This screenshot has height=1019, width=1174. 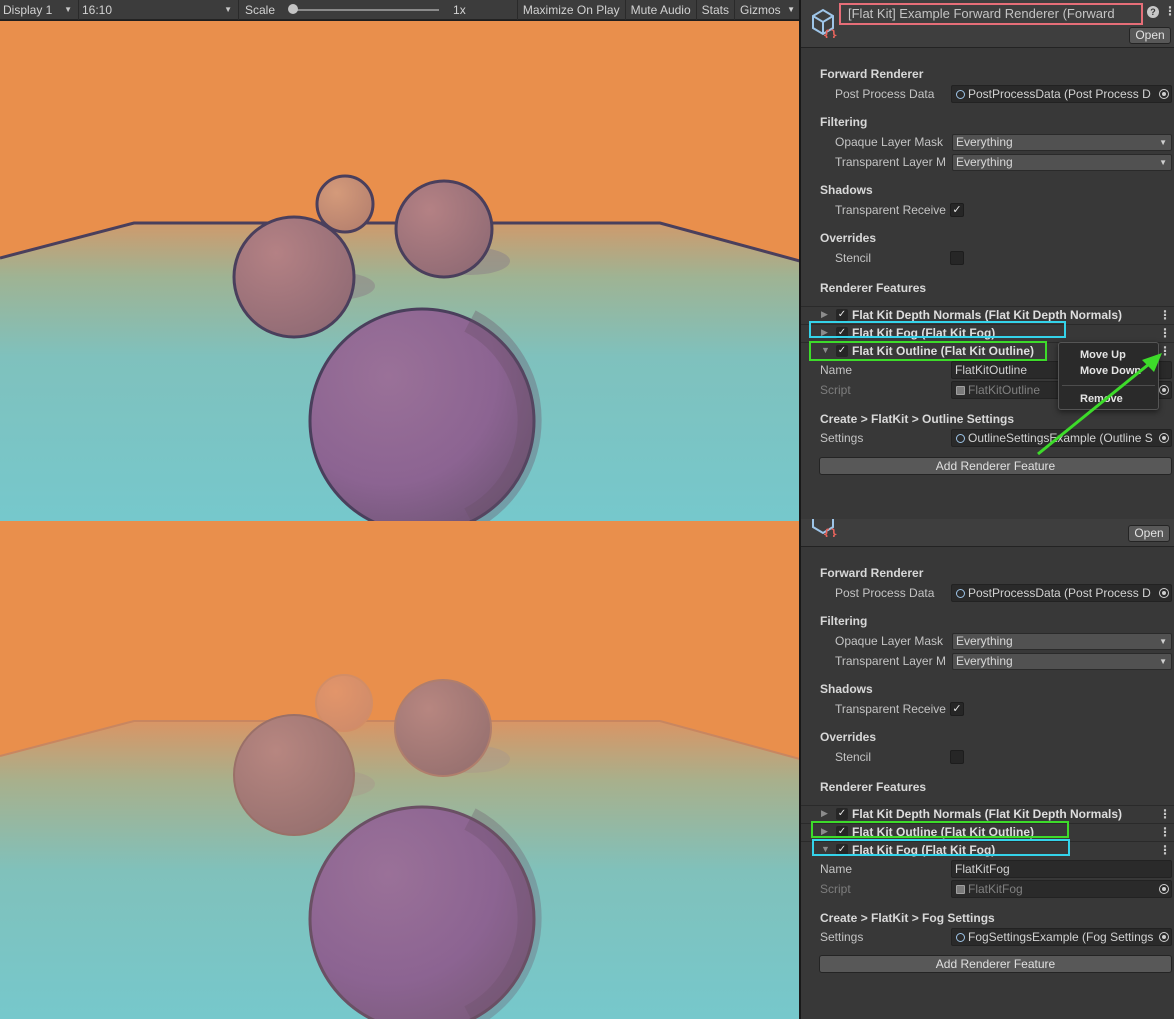 What do you see at coordinates (293, 8) in the screenshot?
I see `scale-slider-knob` at bounding box center [293, 8].